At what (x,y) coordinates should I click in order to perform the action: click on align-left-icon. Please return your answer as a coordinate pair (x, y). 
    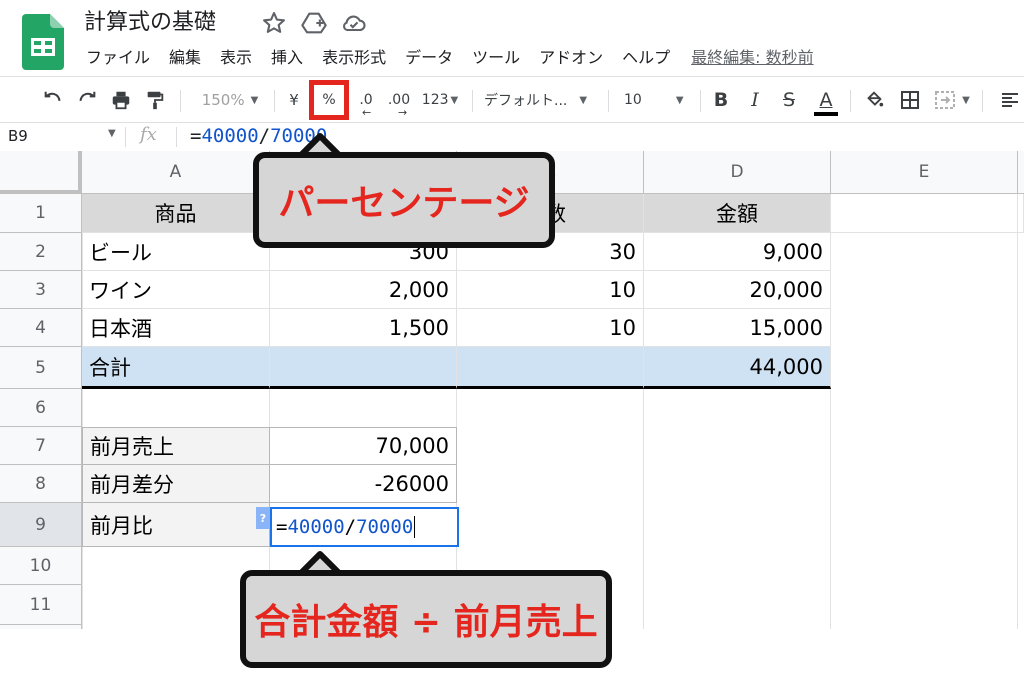
    Looking at the image, I should click on (1010, 100).